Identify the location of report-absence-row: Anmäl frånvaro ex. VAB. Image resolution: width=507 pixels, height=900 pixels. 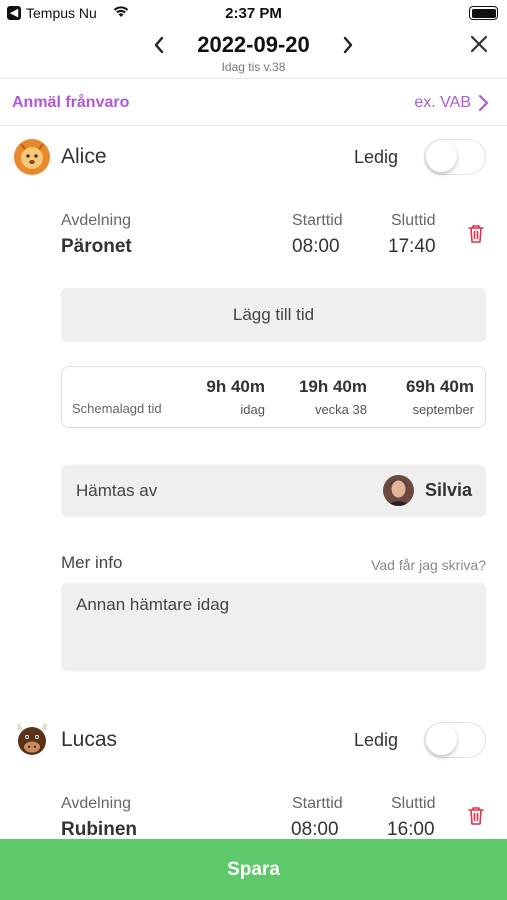
(253, 103).